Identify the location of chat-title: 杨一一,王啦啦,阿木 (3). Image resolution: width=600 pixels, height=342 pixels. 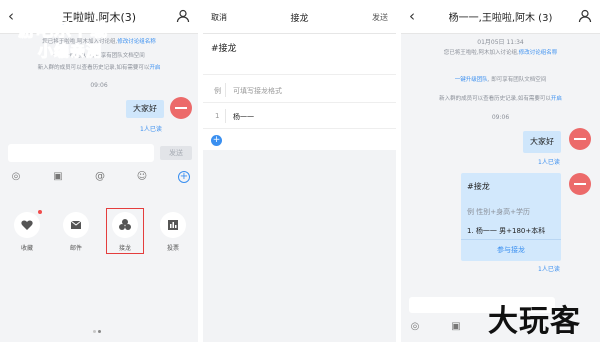
(500, 18).